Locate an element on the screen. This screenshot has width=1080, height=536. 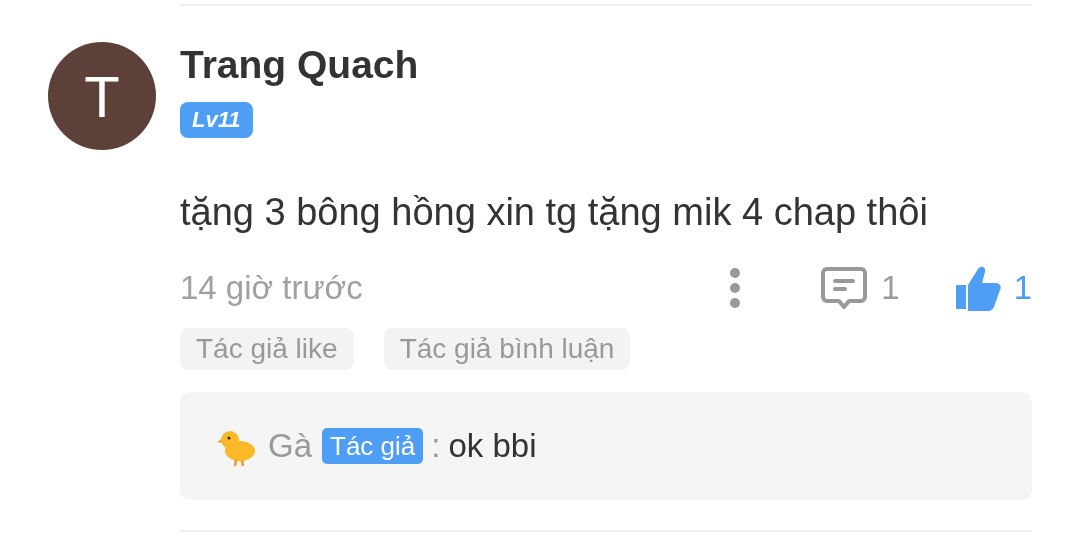
tag: Tác giả bình luận is located at coordinates (507, 349).